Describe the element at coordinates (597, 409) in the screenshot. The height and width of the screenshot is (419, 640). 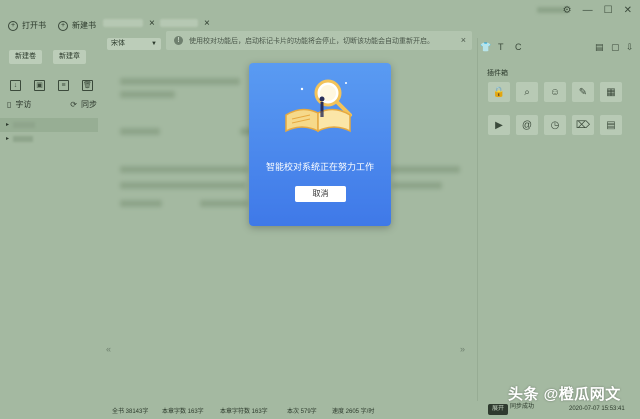
I see `datetime: 2020-07-07 15:53:41` at that location.